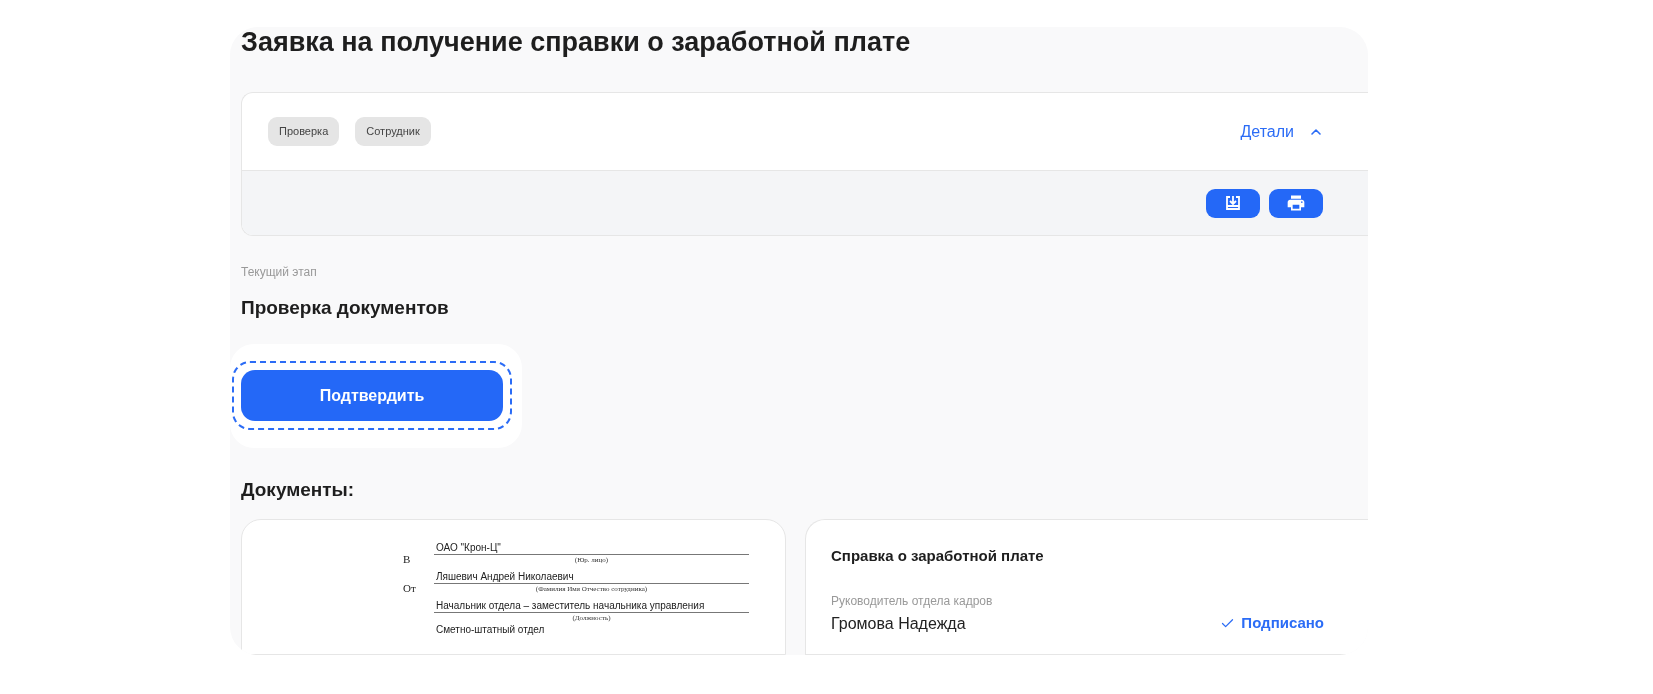  What do you see at coordinates (576, 43) in the screenshot?
I see `page-title: Заявка на получение справки о заработной плате` at bounding box center [576, 43].